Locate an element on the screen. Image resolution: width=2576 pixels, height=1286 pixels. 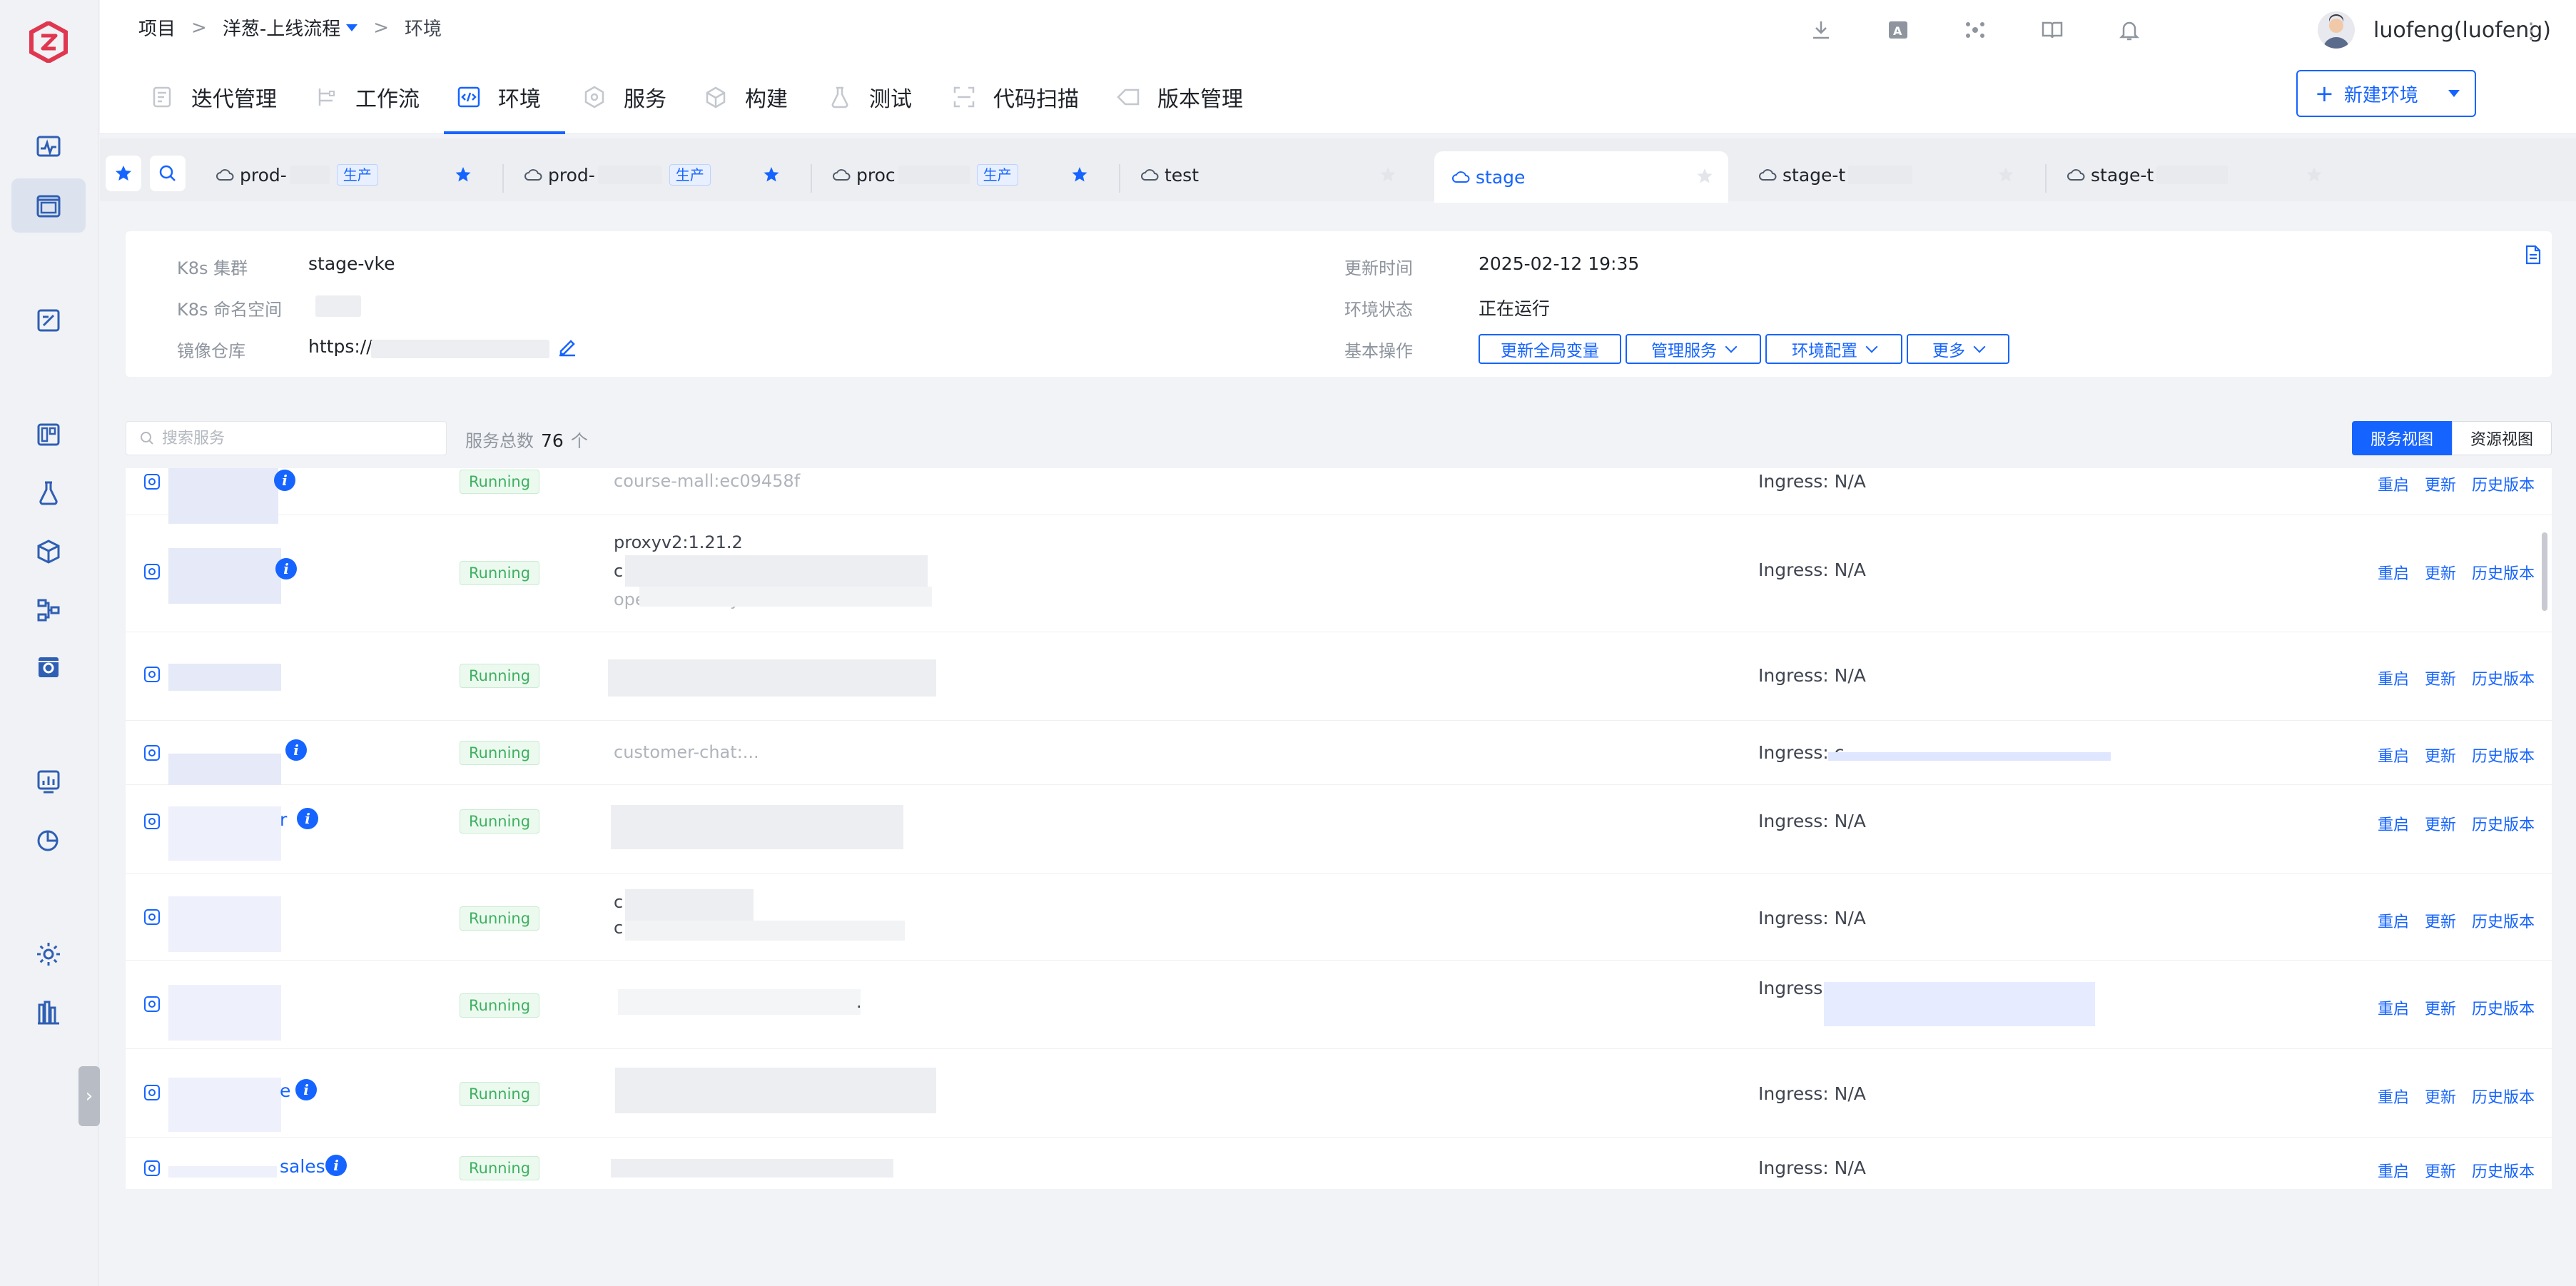
breadcrumb-workflow-dropdown: 洋葱-上线流程 is located at coordinates (290, 28).